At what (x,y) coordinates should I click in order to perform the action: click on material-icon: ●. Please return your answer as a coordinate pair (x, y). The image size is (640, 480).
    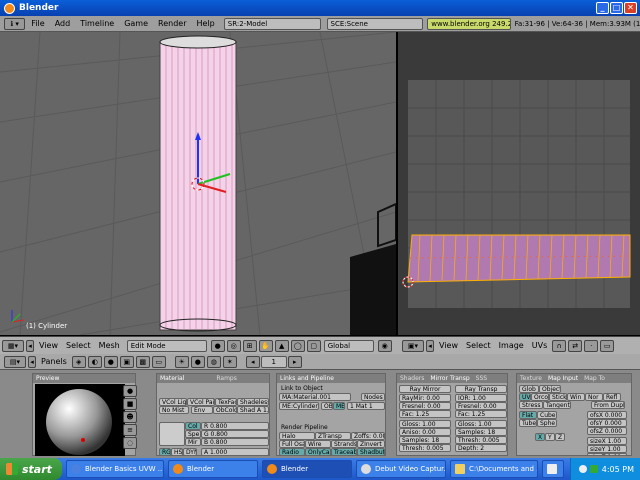
    Looking at the image, I should click on (197, 361).